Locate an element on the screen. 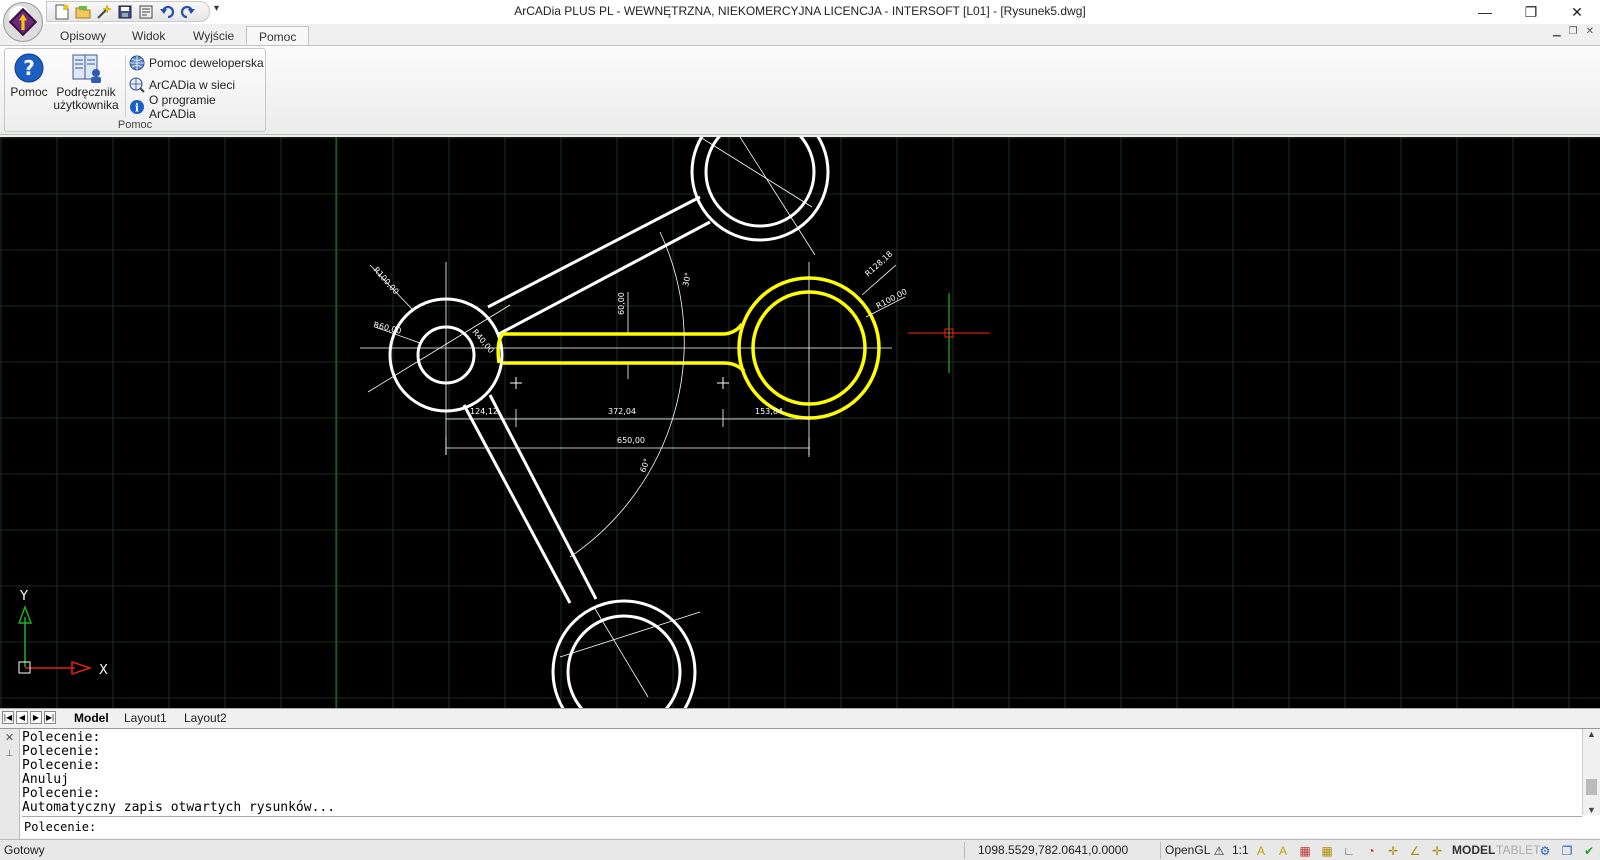 This screenshot has width=1600, height=860. close-command-icon: ✕ is located at coordinates (9, 737).